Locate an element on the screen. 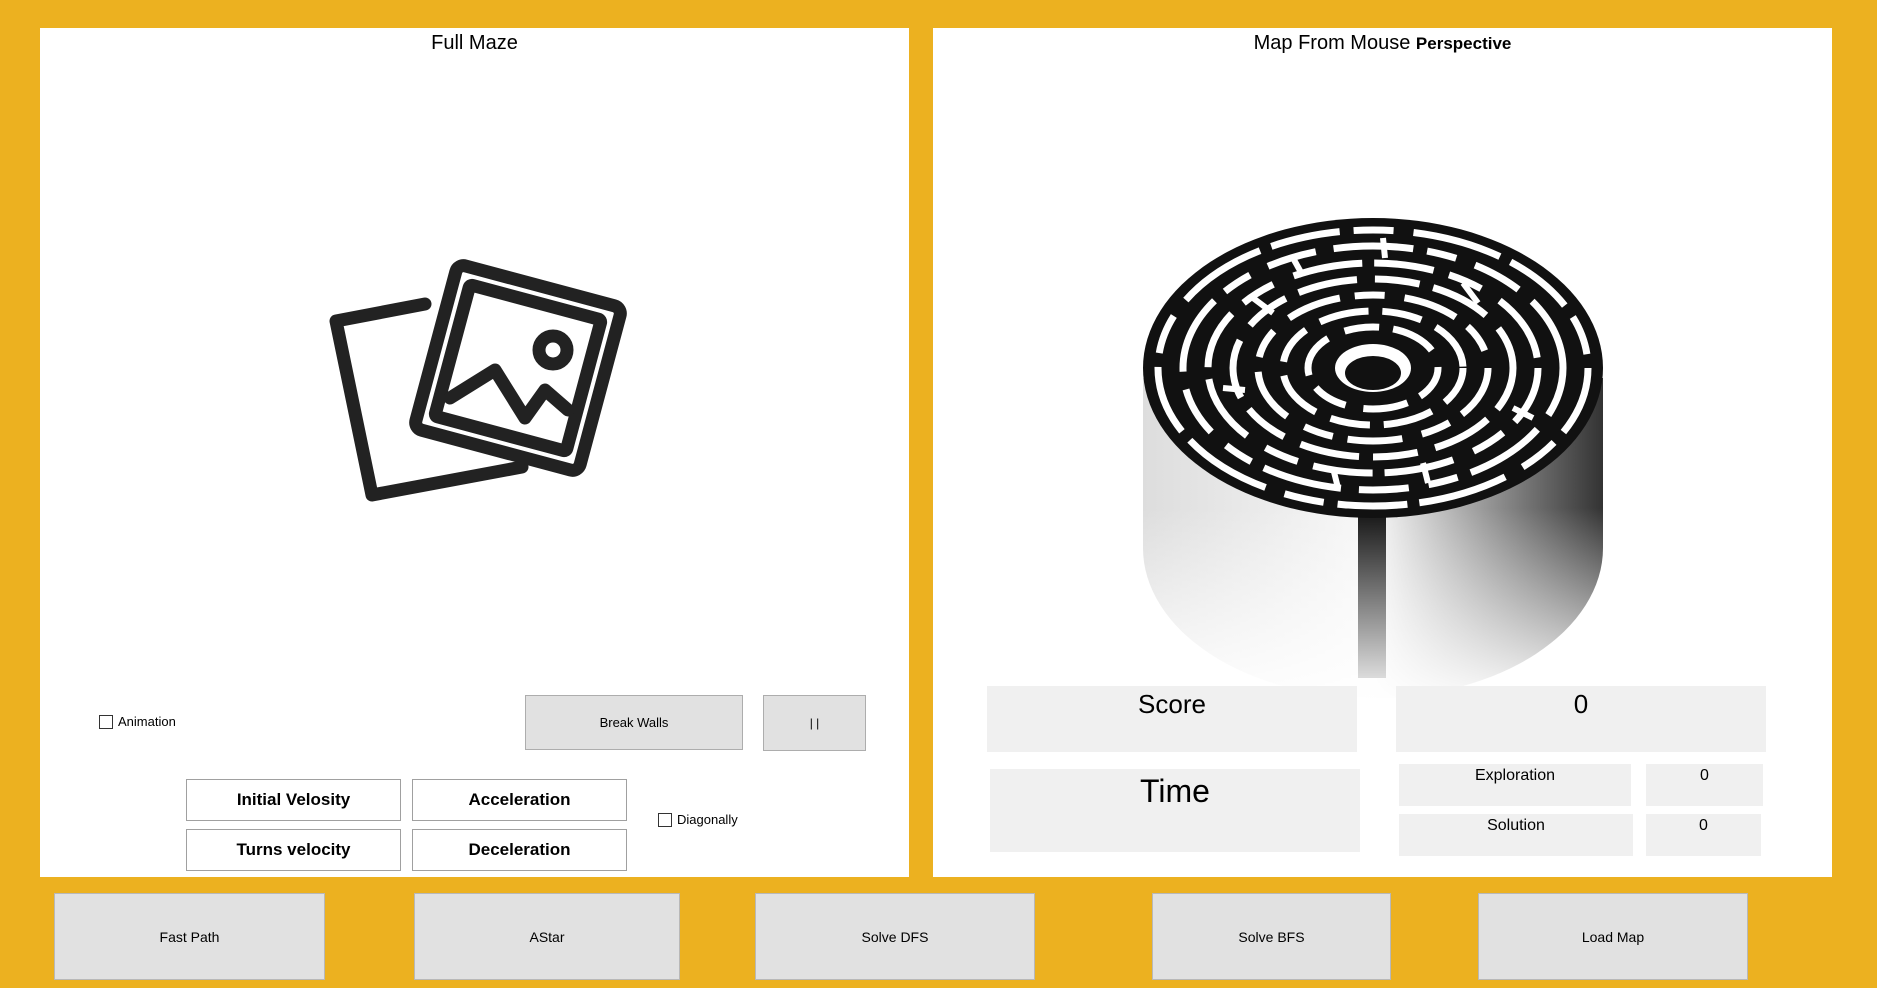  break-walls-button: Break Walls is located at coordinates (634, 722).